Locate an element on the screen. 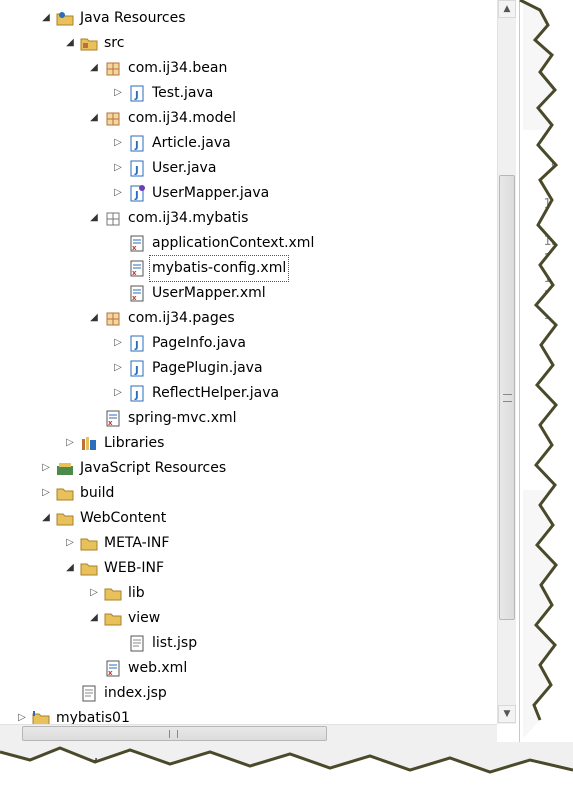  tree-row: ▷ J User.java is located at coordinates (248, 168).